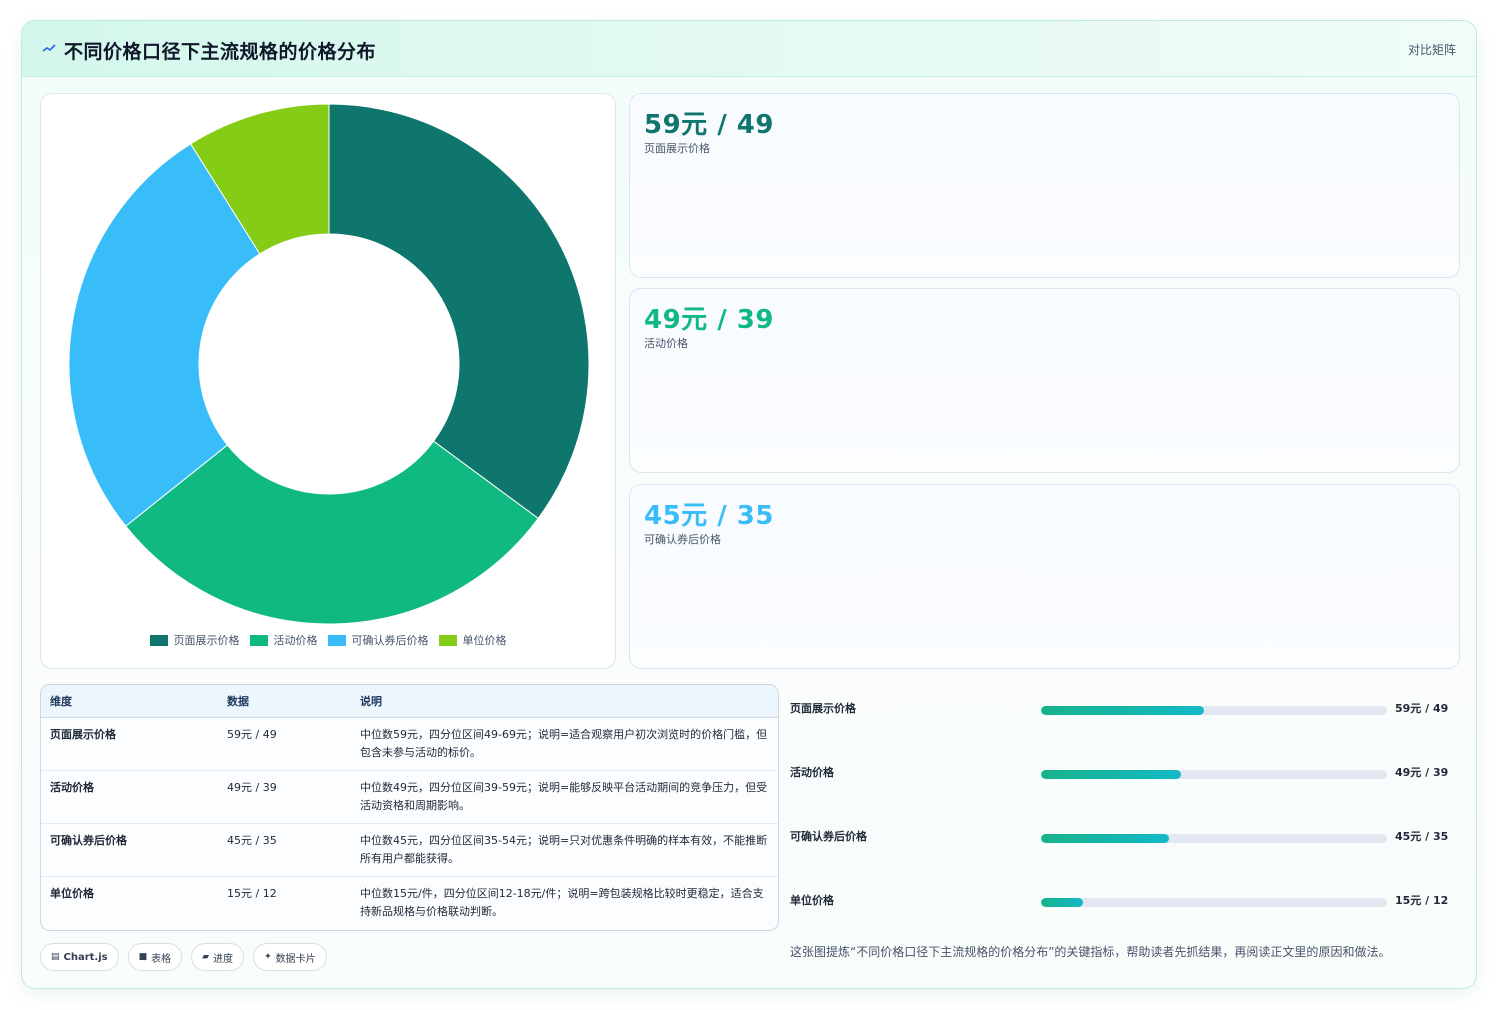 The width and height of the screenshot is (1498, 1010). I want to click on stat-value: 59元 / 49, so click(709, 125).